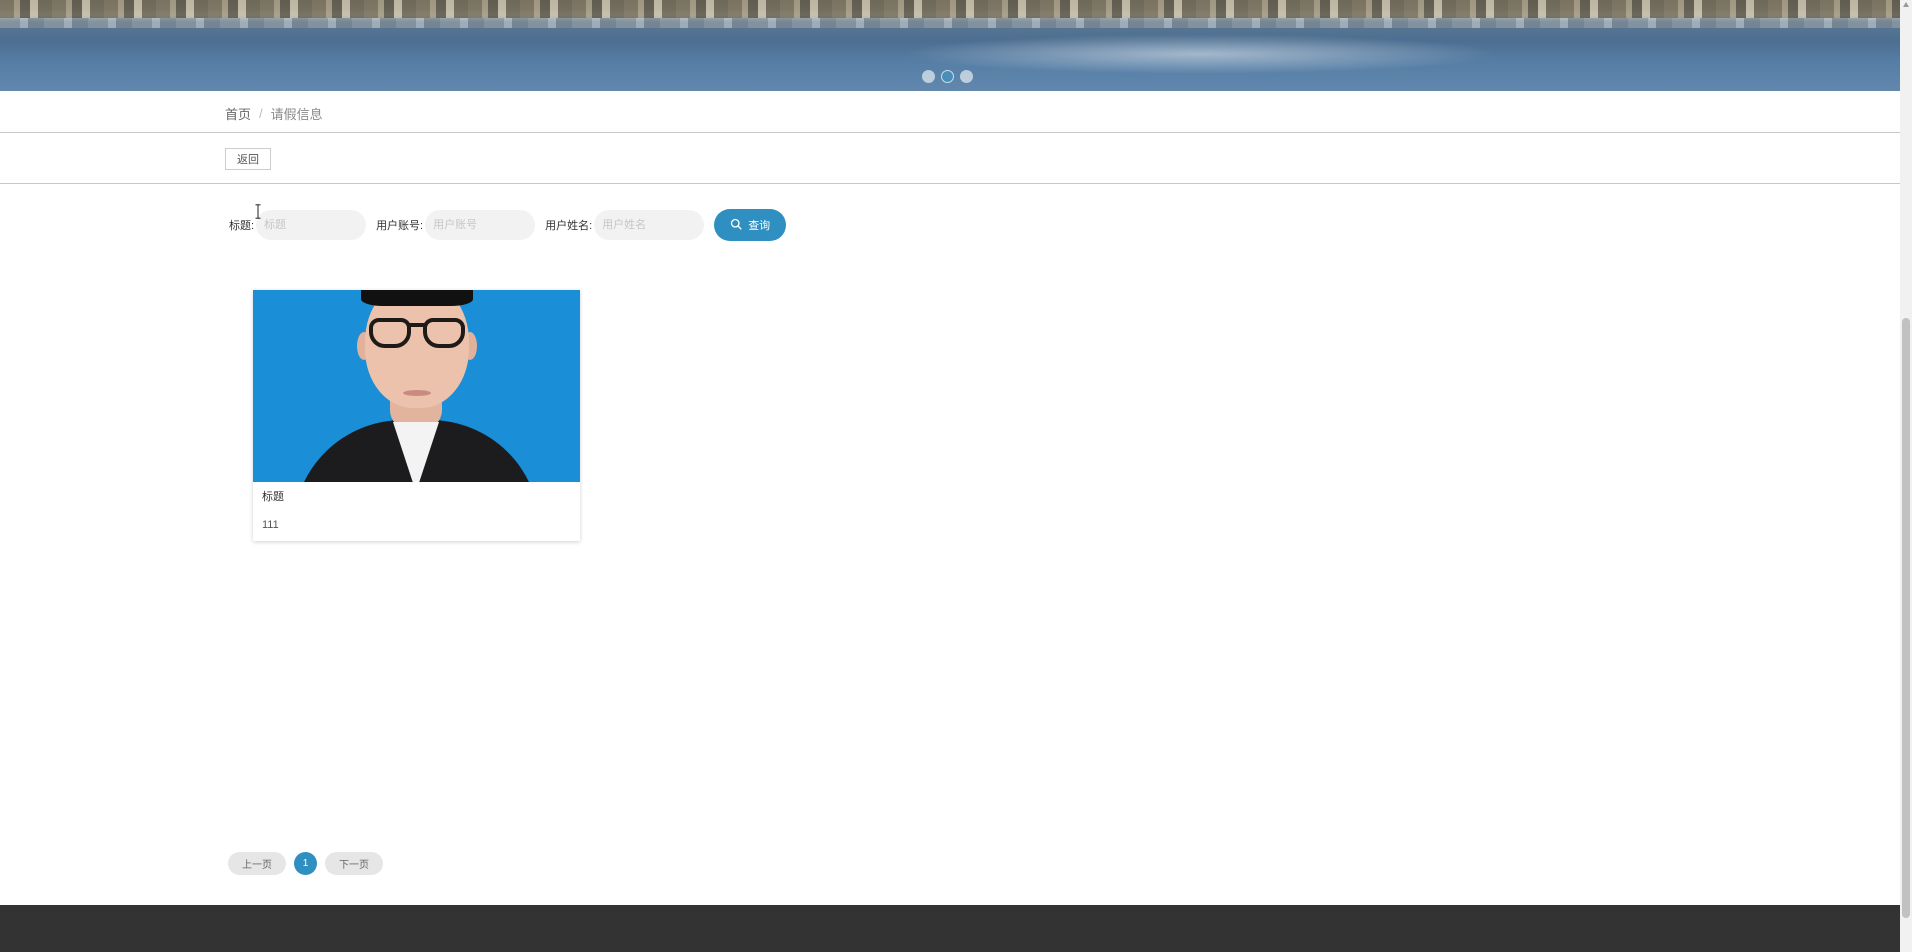  Describe the element at coordinates (238, 113) in the screenshot. I see `breadcrumb-home-link: 首页` at that location.